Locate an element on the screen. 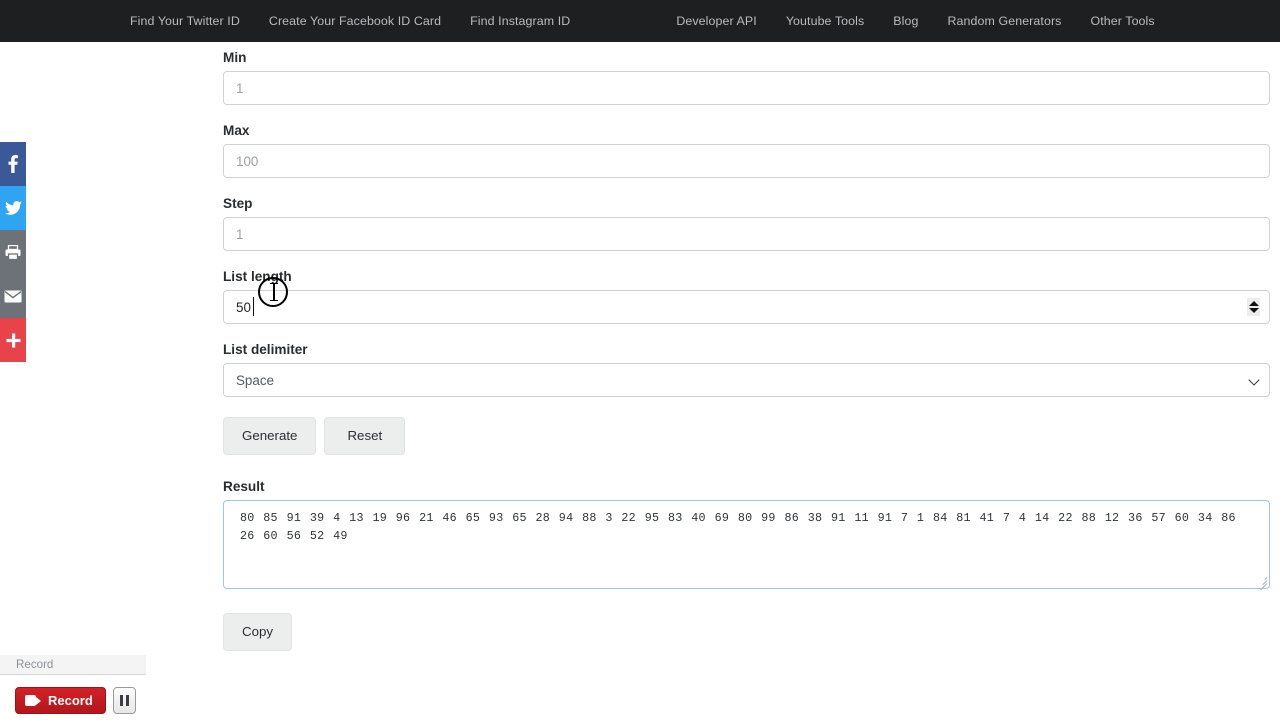 The width and height of the screenshot is (1280, 720). list-length-field-row is located at coordinates (746, 307).